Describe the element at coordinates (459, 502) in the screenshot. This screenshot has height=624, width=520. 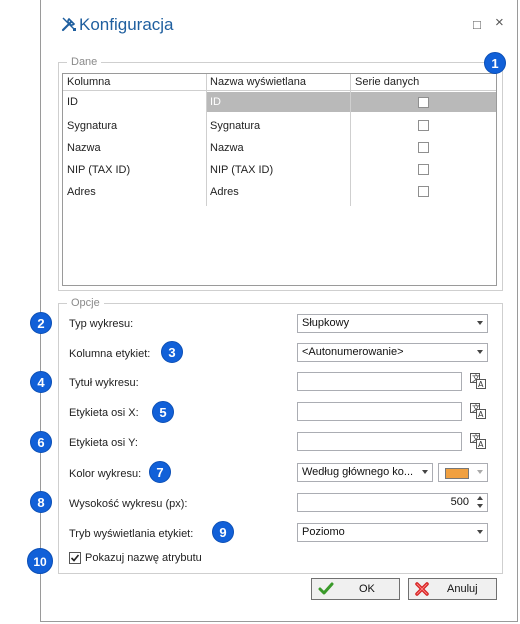
I see `wysokosc-value: 500` at that location.